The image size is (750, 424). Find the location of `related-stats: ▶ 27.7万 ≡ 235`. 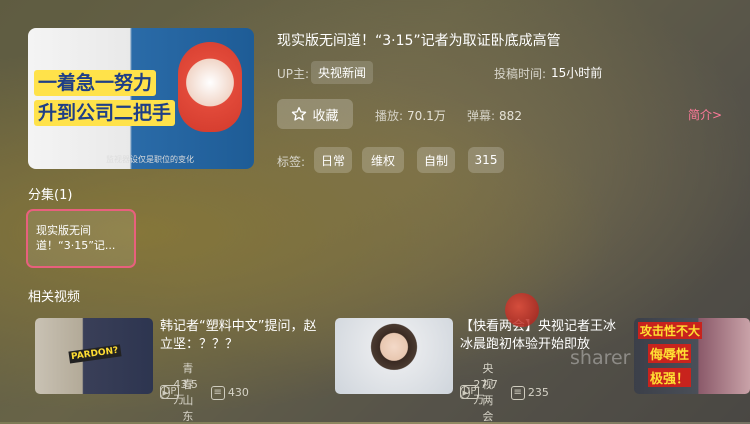

related-stats: ▶ 27.7万 ≡ 235 is located at coordinates (504, 392).